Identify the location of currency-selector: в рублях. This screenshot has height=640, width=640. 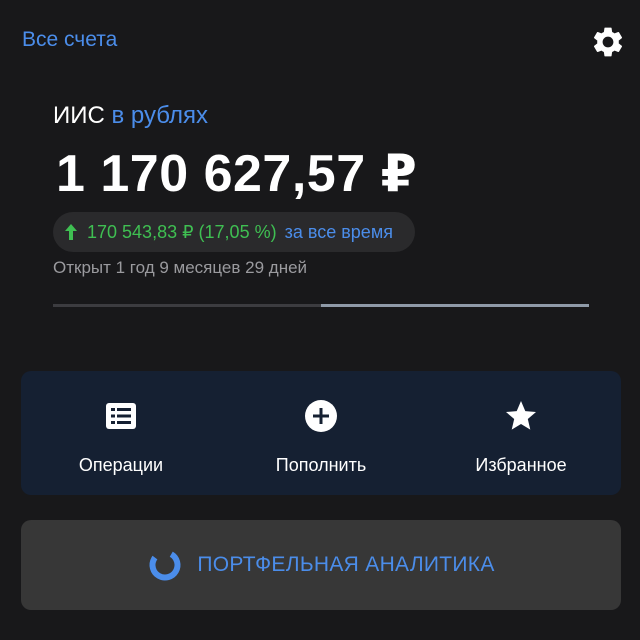
(160, 115).